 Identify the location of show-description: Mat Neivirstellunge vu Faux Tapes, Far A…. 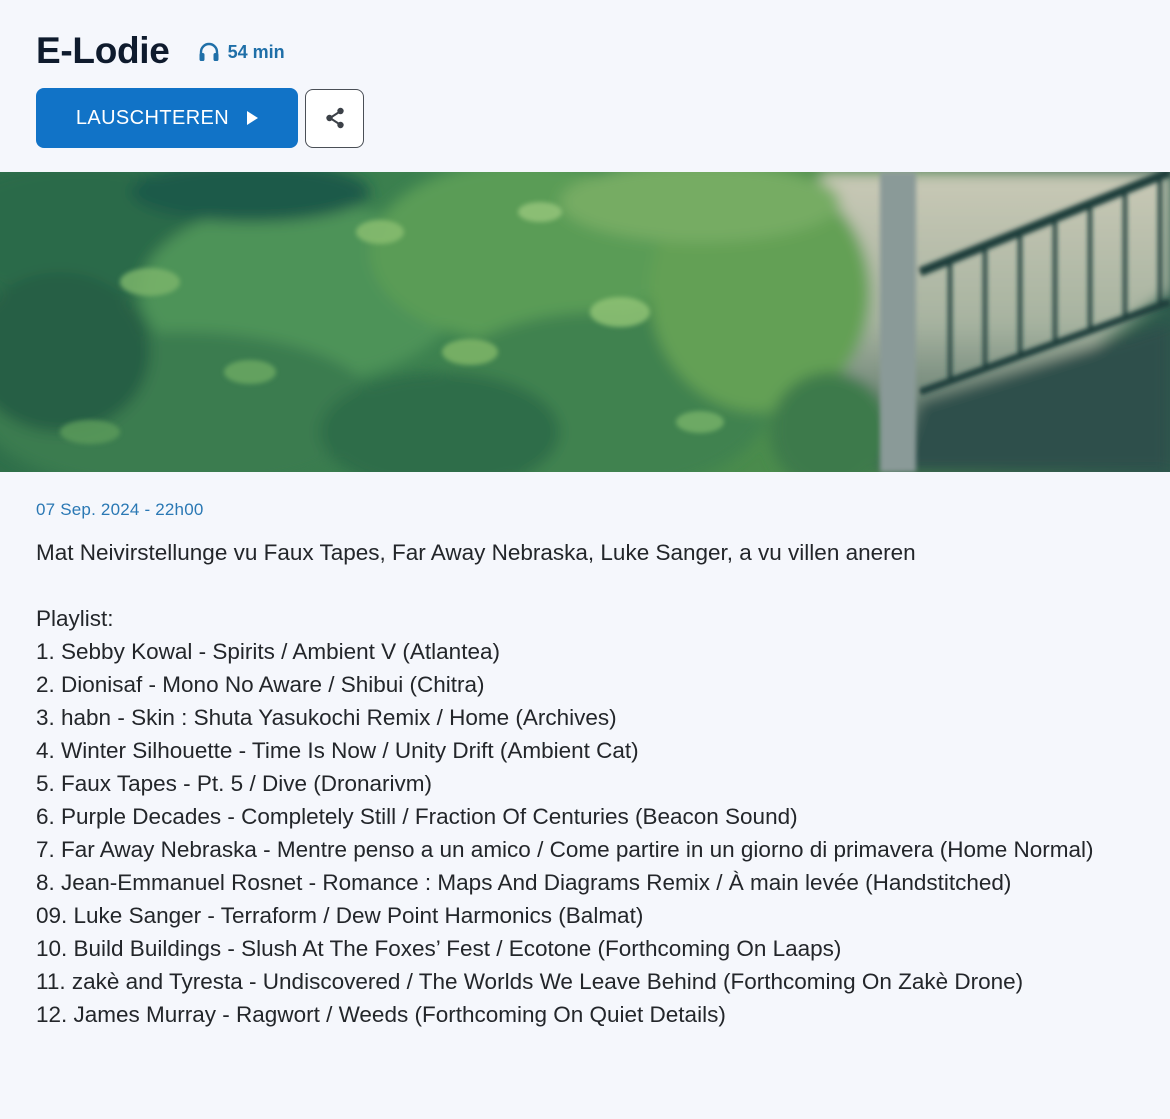
(476, 552).